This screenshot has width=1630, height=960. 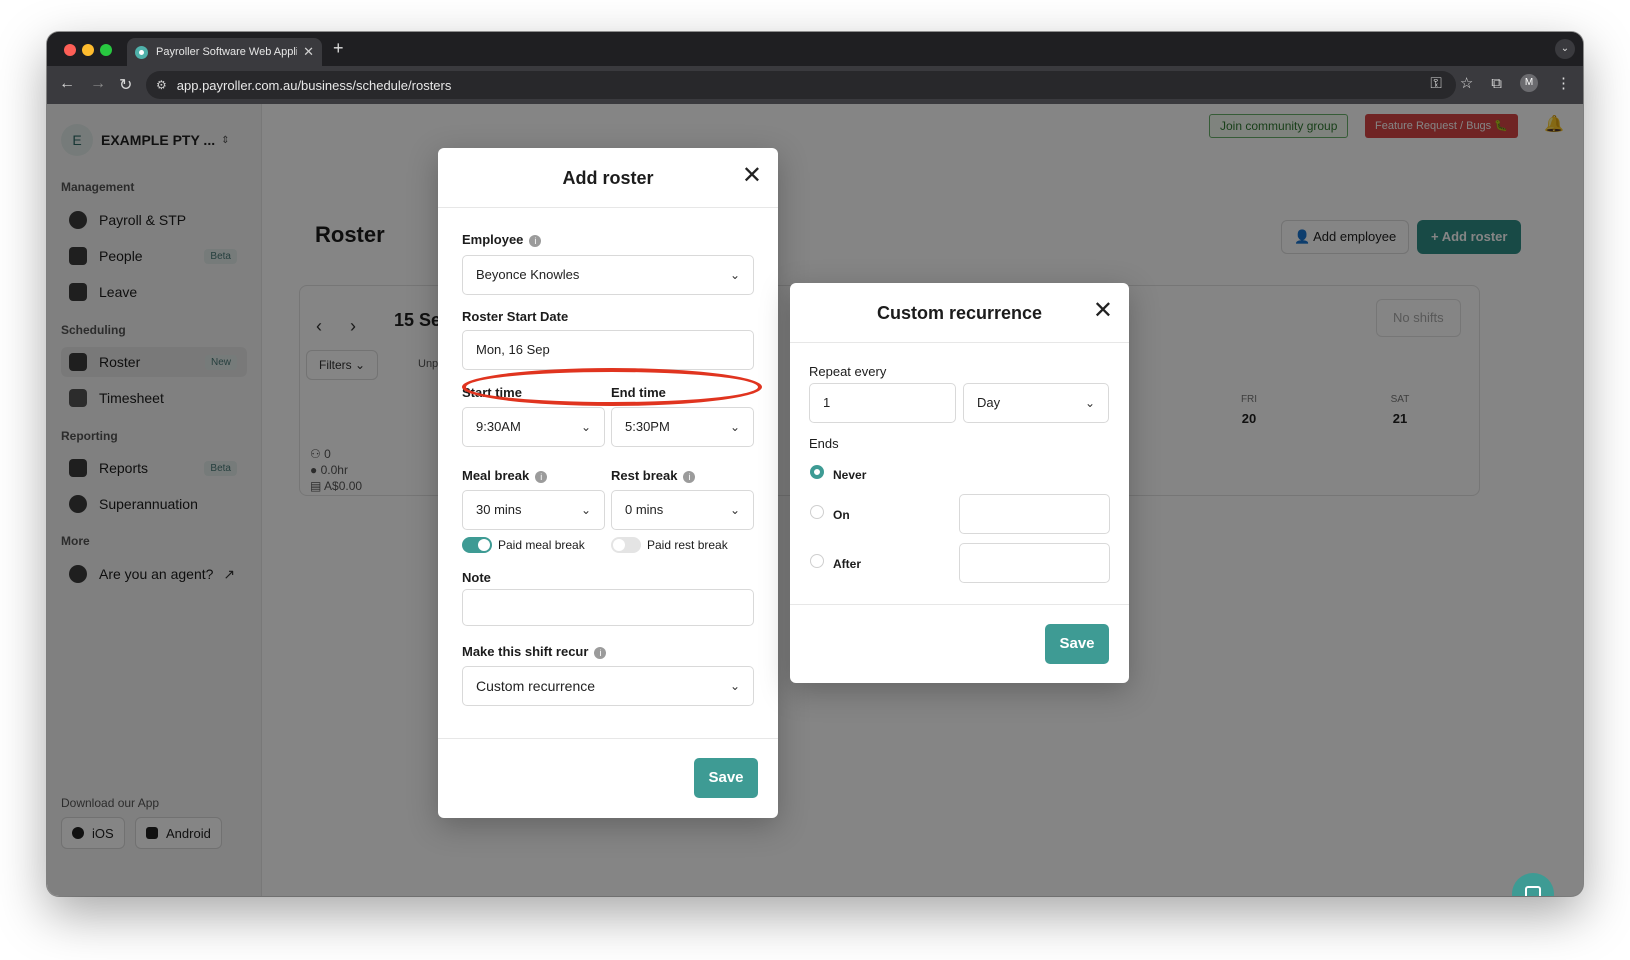 I want to click on close-window-button, so click(x=70, y=50).